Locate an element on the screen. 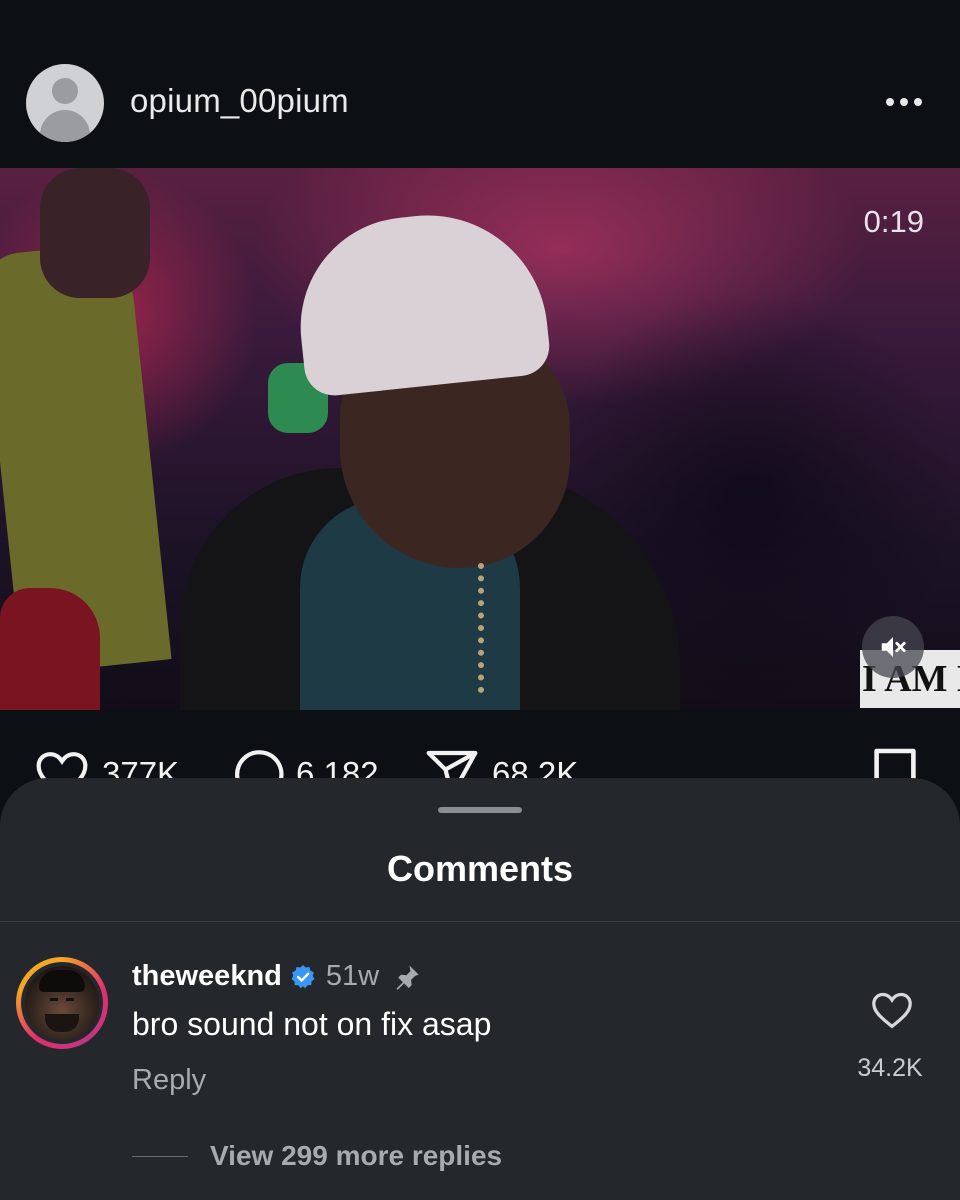  video-time-remaining: 0:19 is located at coordinates (893, 221).